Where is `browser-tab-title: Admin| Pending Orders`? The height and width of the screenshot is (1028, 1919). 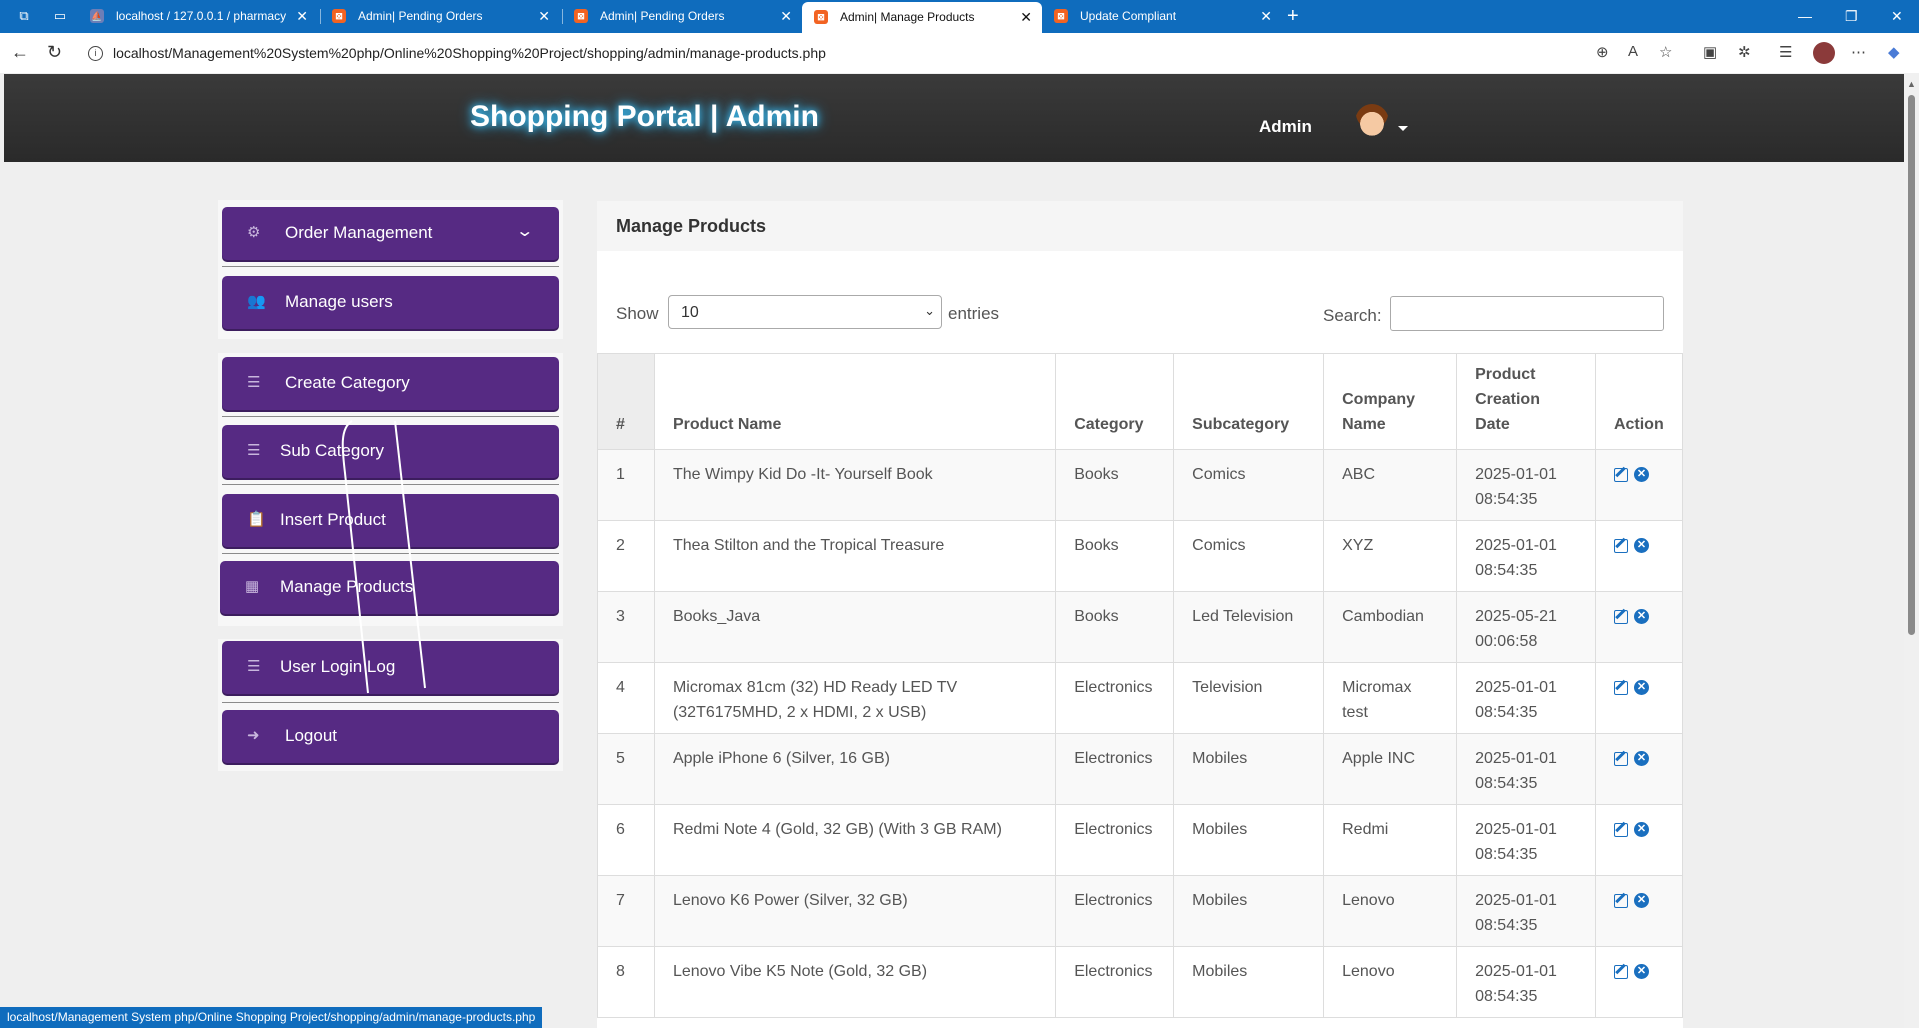 browser-tab-title: Admin| Pending Orders is located at coordinates (420, 16).